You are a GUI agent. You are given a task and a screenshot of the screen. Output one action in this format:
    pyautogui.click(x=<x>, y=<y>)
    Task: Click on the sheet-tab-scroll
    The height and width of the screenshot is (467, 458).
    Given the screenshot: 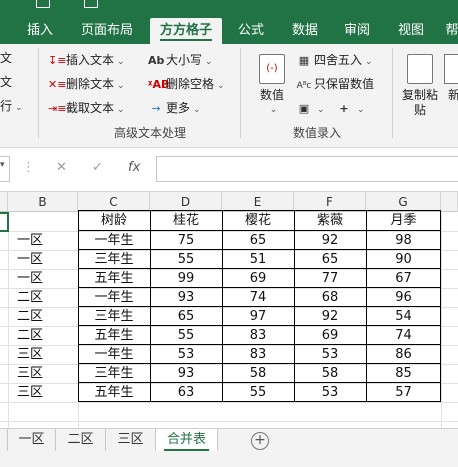 What is the action you would take?
    pyautogui.click(x=4, y=440)
    